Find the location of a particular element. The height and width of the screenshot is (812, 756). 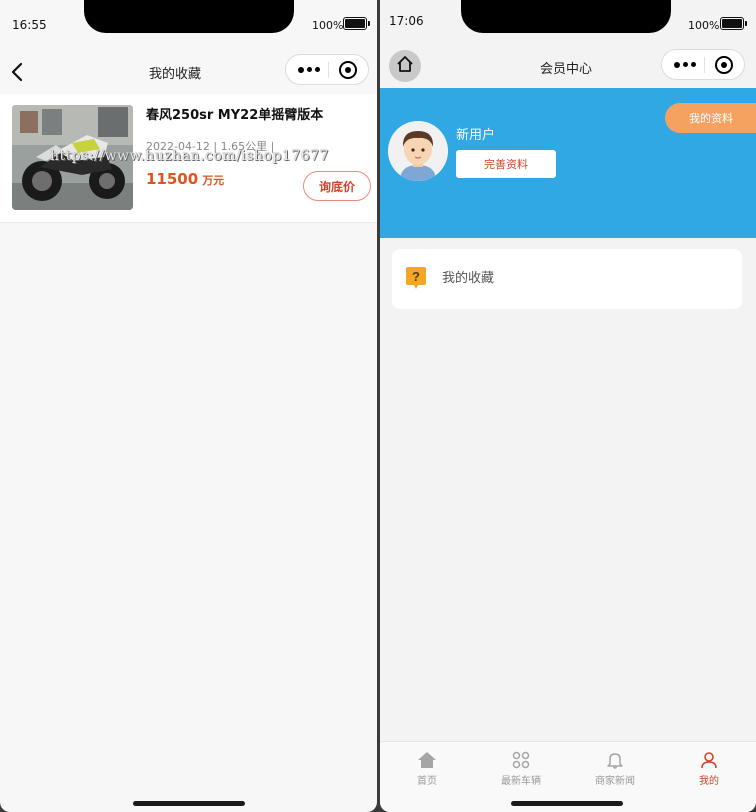

status-time: 17:06 is located at coordinates (406, 21).